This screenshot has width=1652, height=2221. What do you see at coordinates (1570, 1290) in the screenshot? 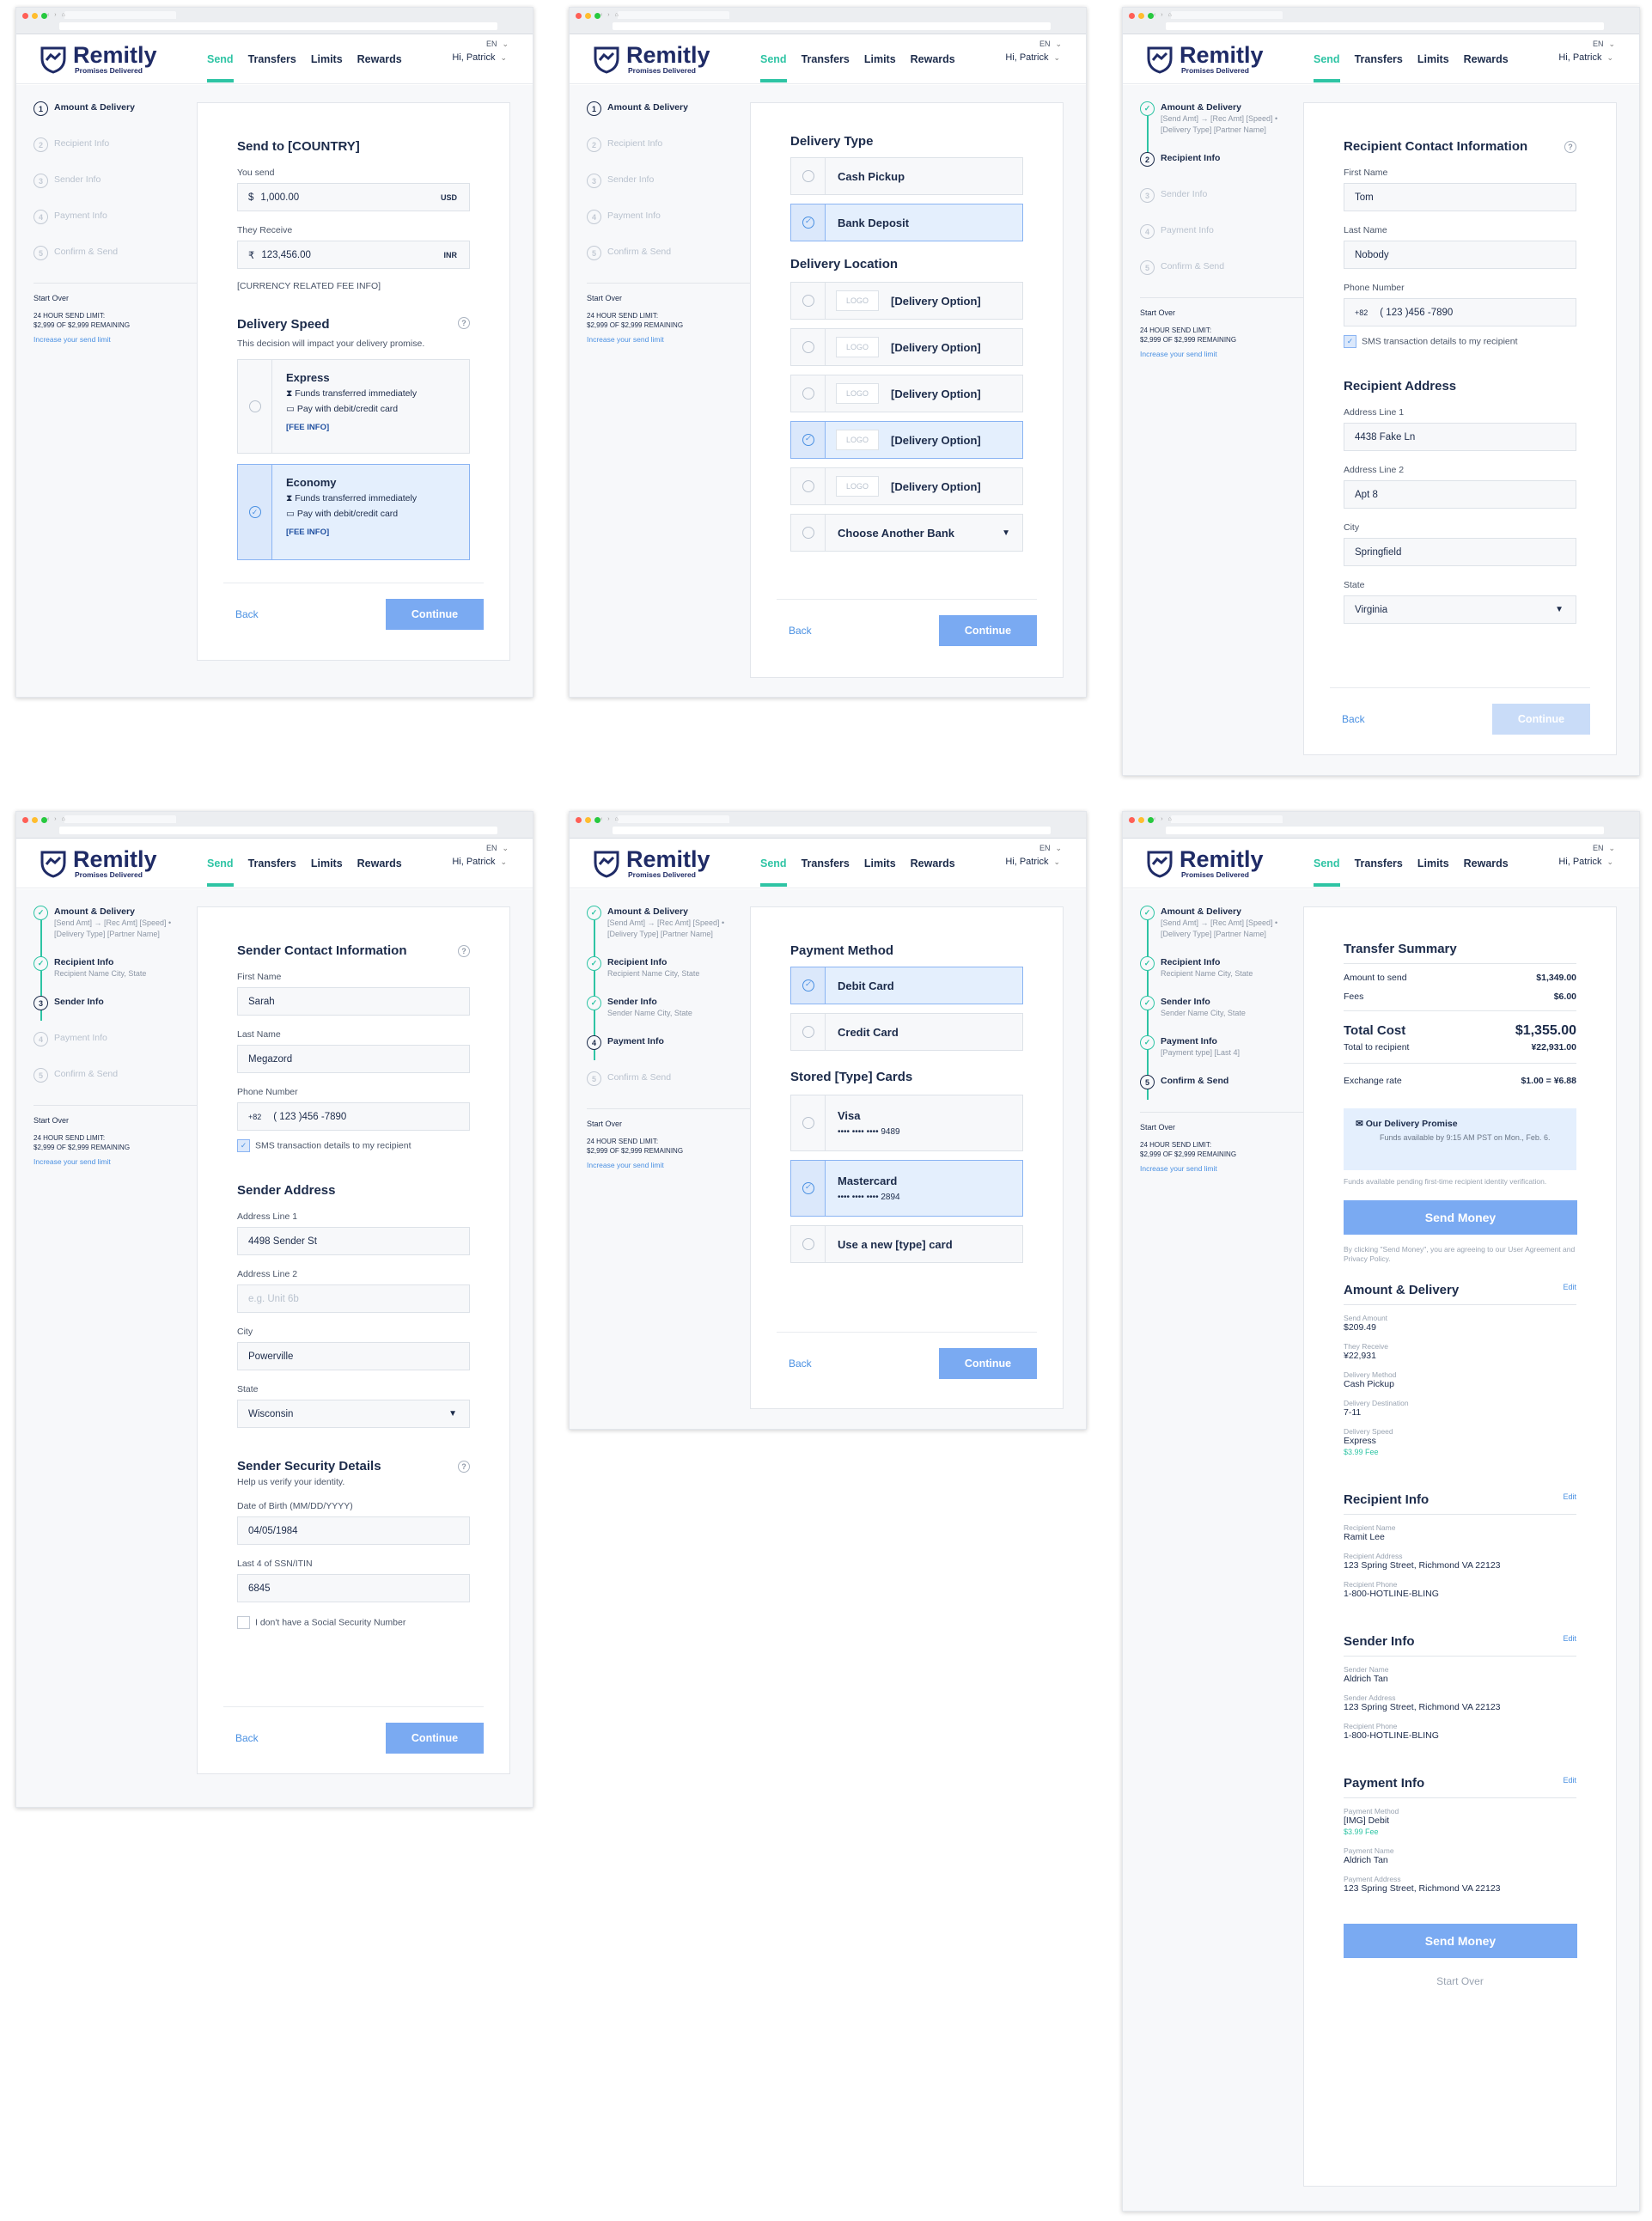
I see `edit-link: Edit` at bounding box center [1570, 1290].